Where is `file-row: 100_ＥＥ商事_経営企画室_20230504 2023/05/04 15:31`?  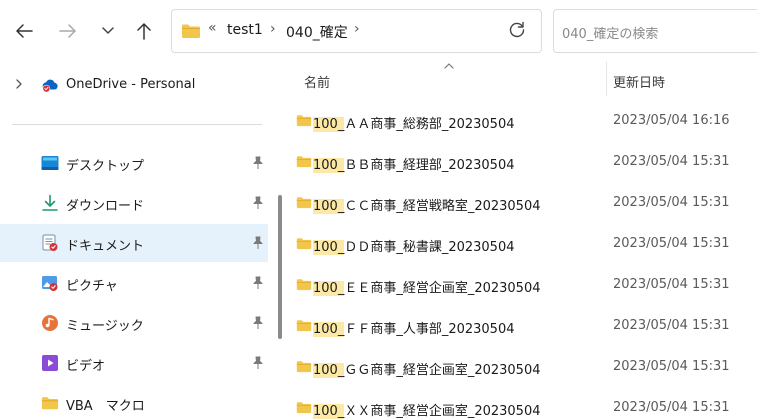
file-row: 100_ＥＥ商事_経営企画室_20230504 2023/05/04 15:31 is located at coordinates (521, 286).